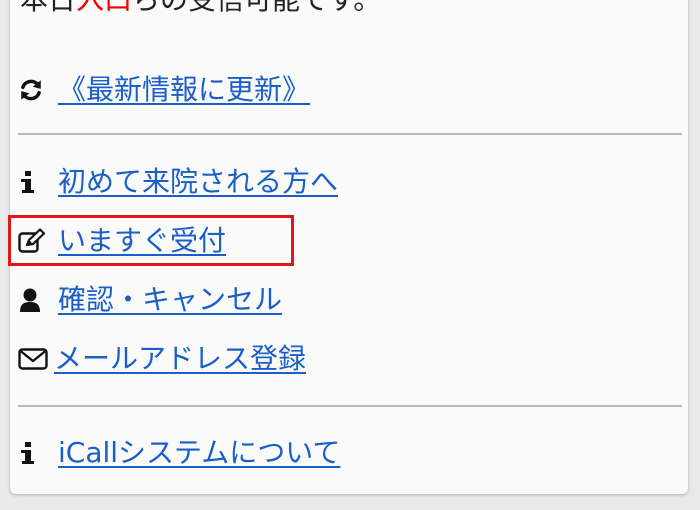 This screenshot has width=700, height=510. I want to click on refresh-link: 《最新情報に更新》, so click(184, 90).